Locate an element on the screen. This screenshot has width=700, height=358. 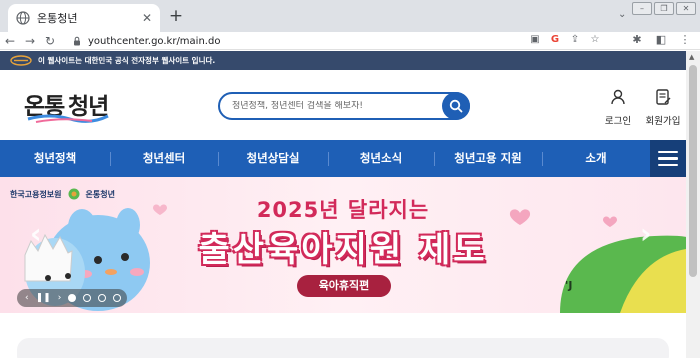
new-tab-button: + is located at coordinates (176, 16).